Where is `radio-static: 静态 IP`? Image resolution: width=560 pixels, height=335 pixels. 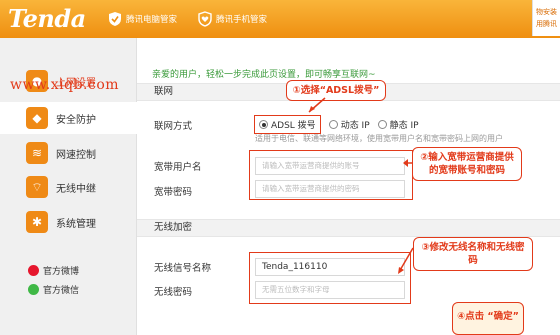 radio-static: 静态 IP is located at coordinates (398, 124).